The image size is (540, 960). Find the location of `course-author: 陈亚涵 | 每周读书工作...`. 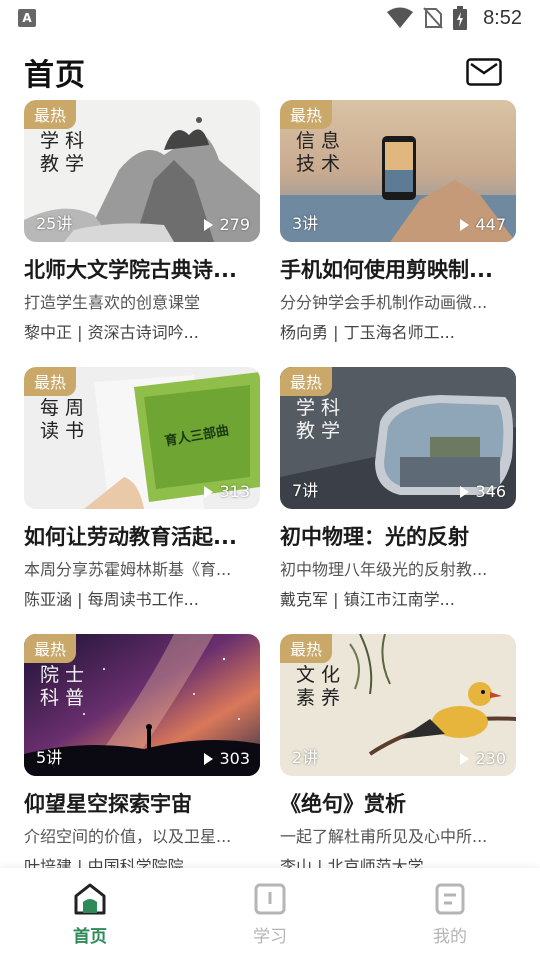

course-author: 陈亚涵 | 每周读书工作... is located at coordinates (111, 599).